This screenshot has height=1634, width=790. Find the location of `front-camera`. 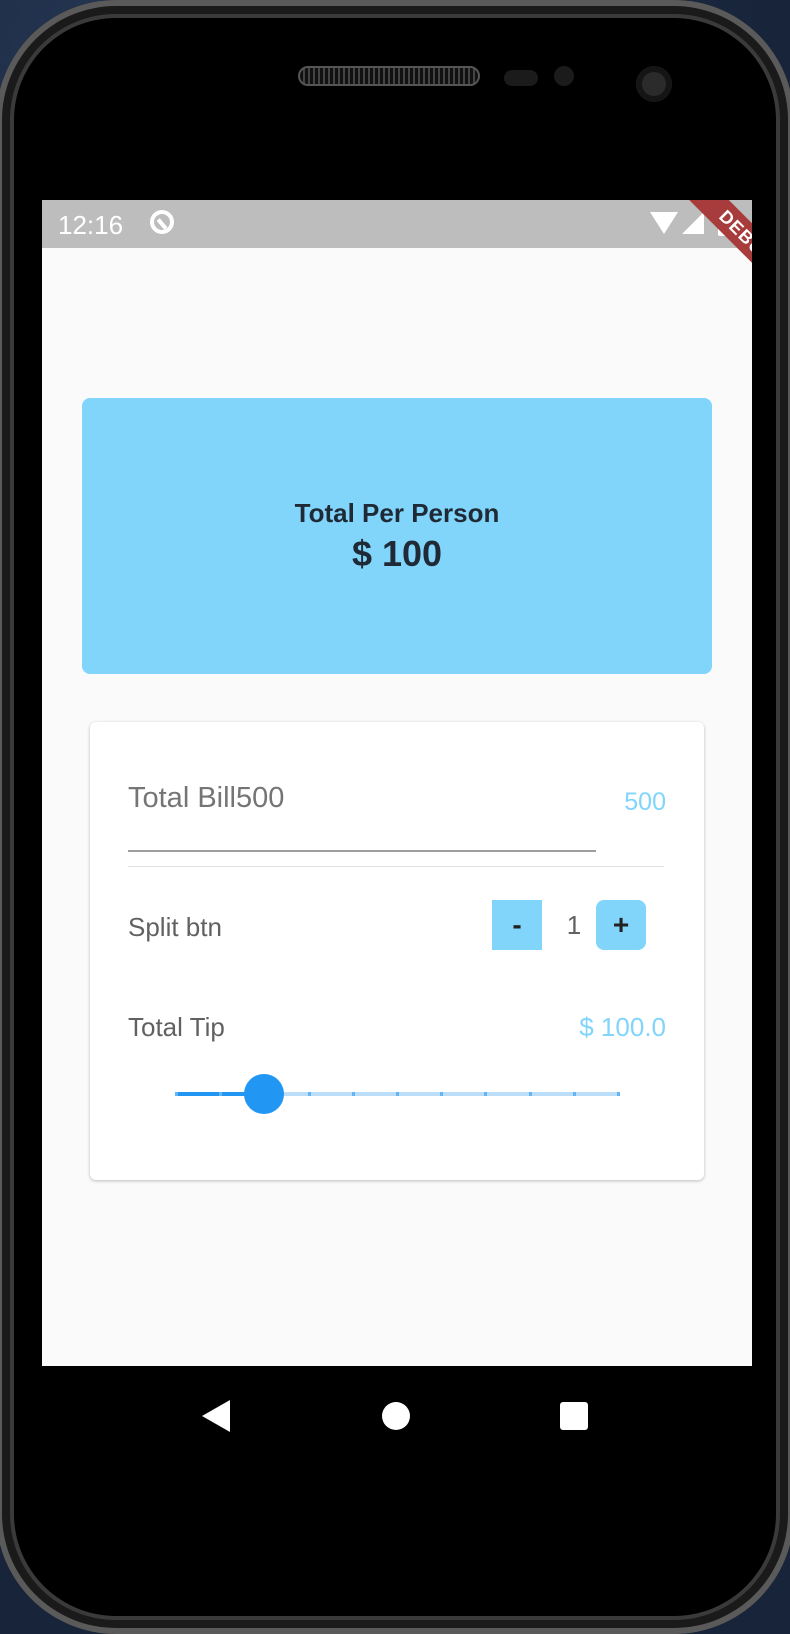

front-camera is located at coordinates (654, 84).